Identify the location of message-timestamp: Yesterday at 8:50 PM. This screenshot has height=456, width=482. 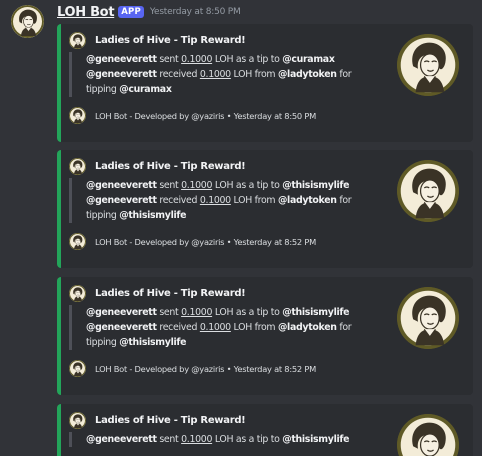
(195, 12).